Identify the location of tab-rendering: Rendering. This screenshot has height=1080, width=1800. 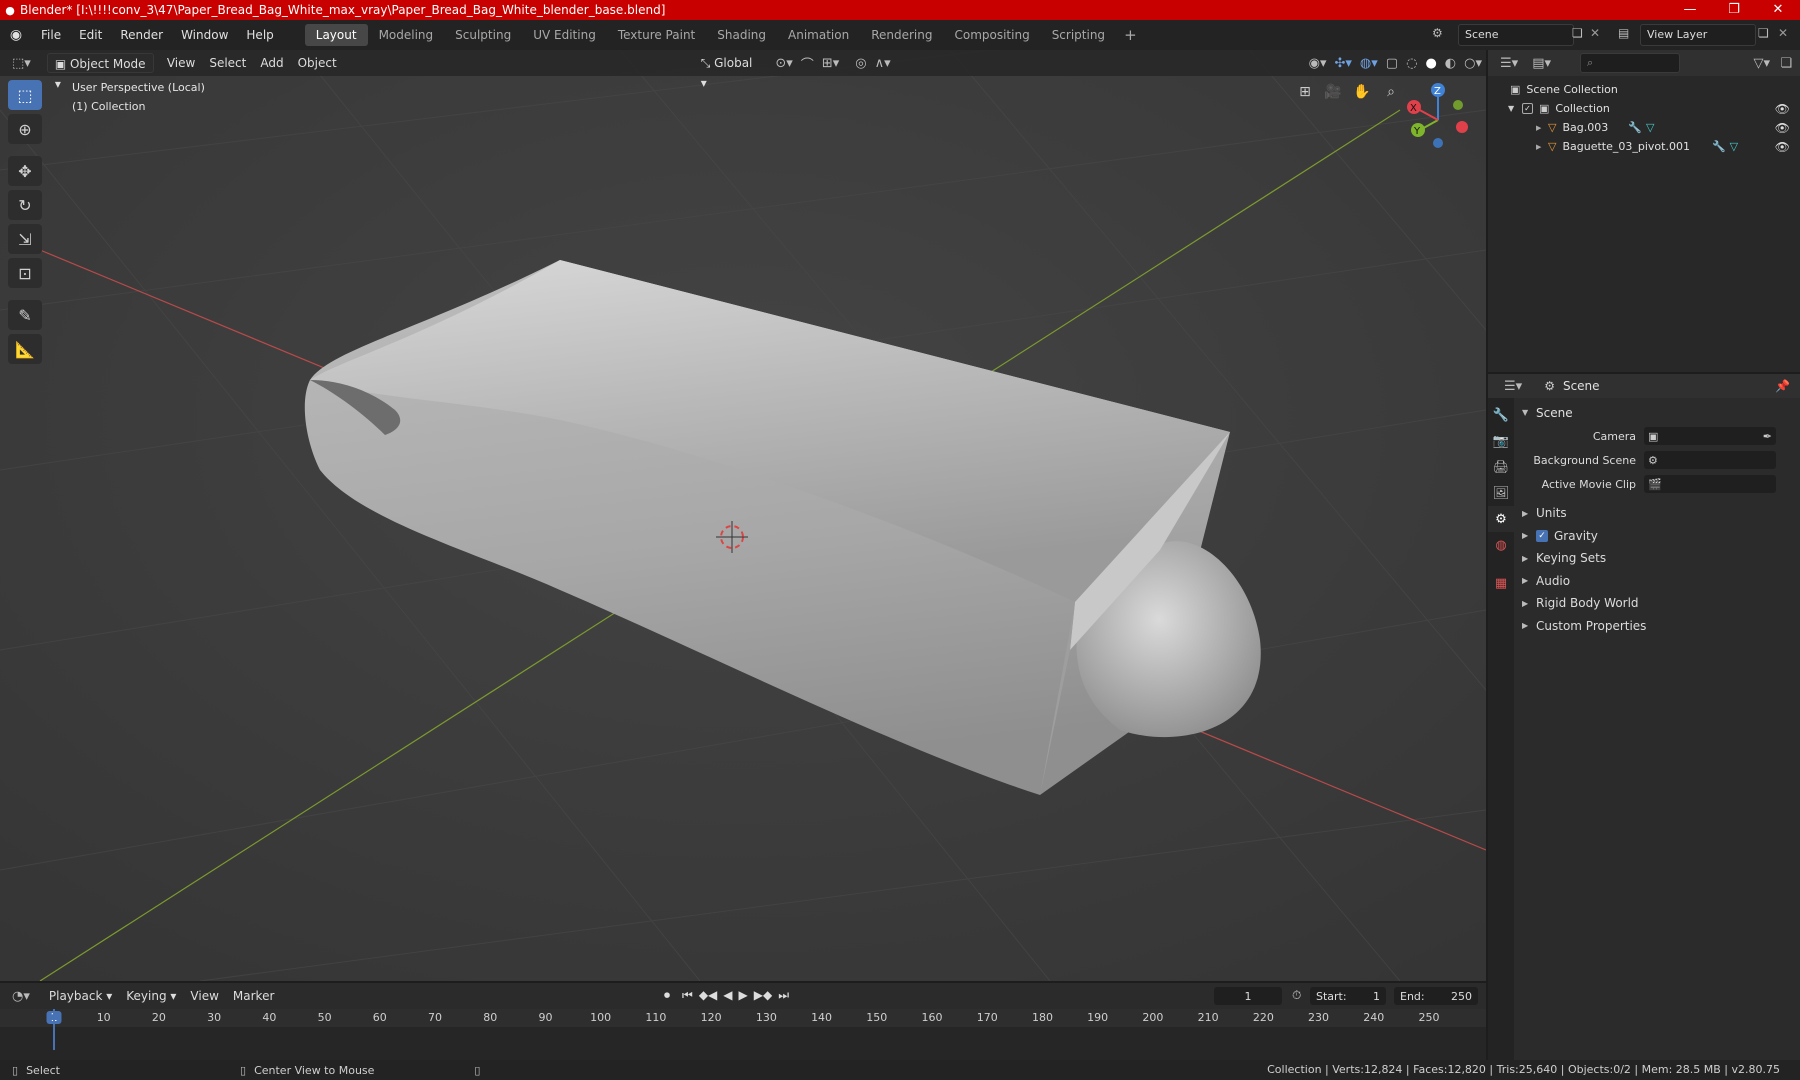
(901, 35).